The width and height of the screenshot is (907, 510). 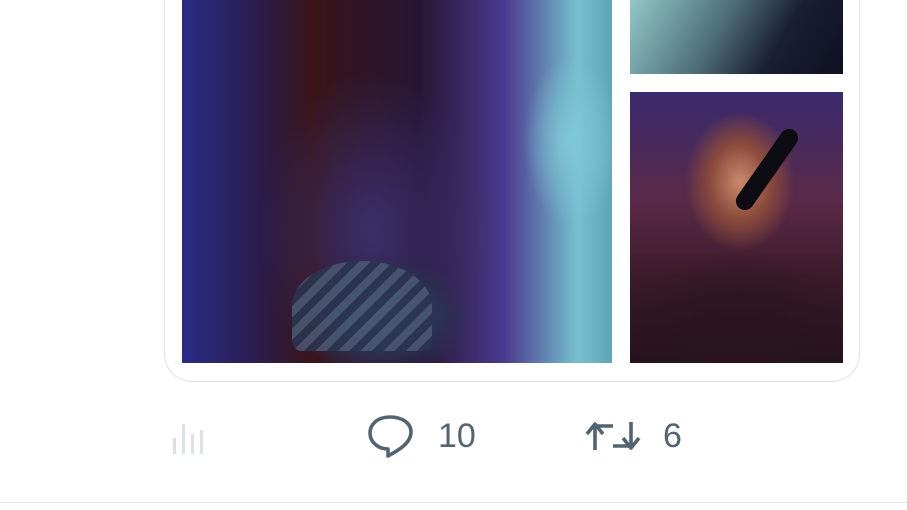 I want to click on retweet-icon, so click(x=613, y=436).